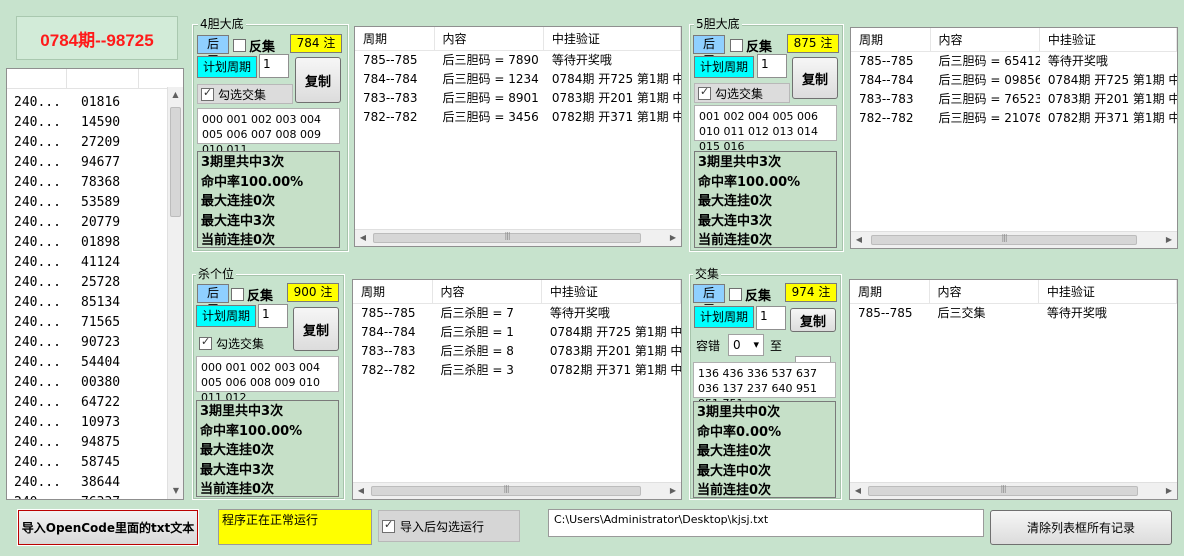 The height and width of the screenshot is (556, 1184). What do you see at coordinates (1014, 61) in the screenshot?
I see `table-row: 785--785 后三胆码 = 65412 等待开奖哦` at bounding box center [1014, 61].